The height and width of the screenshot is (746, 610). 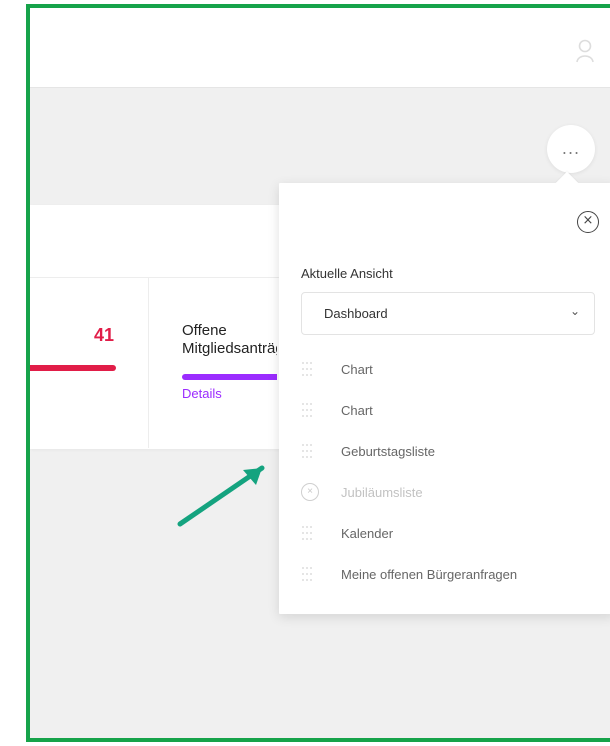 I want to click on dashboard-card-header, so click(x=175, y=241).